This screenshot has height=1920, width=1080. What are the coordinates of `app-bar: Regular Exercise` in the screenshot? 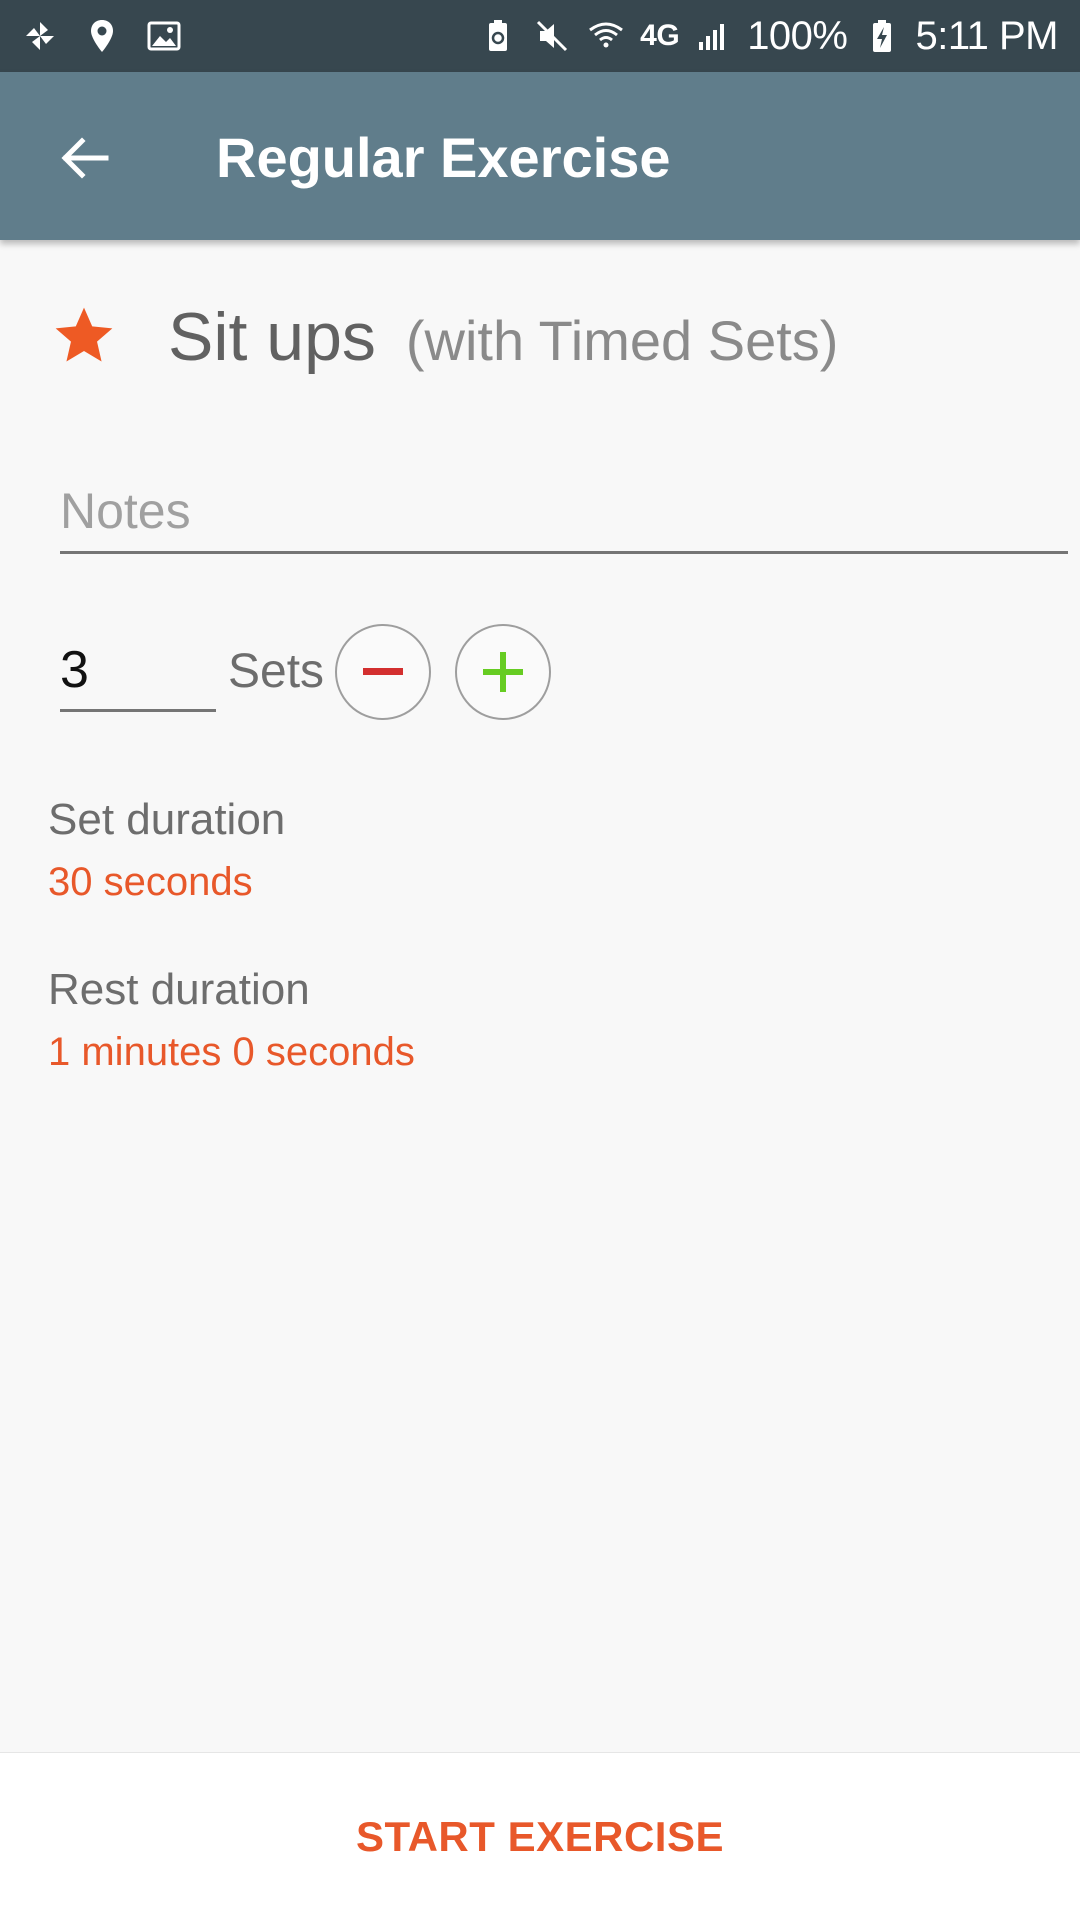 It's located at (540, 156).